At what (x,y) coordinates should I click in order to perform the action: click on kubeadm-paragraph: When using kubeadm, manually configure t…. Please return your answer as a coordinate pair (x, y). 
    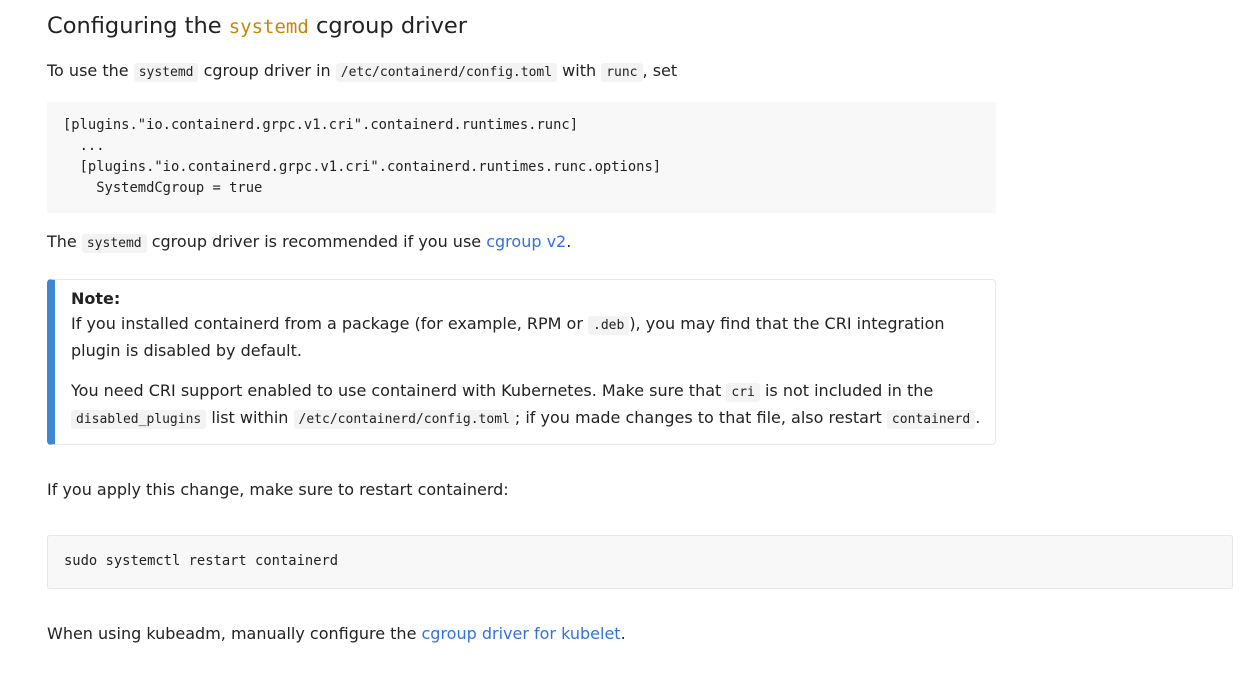
    Looking at the image, I should click on (336, 633).